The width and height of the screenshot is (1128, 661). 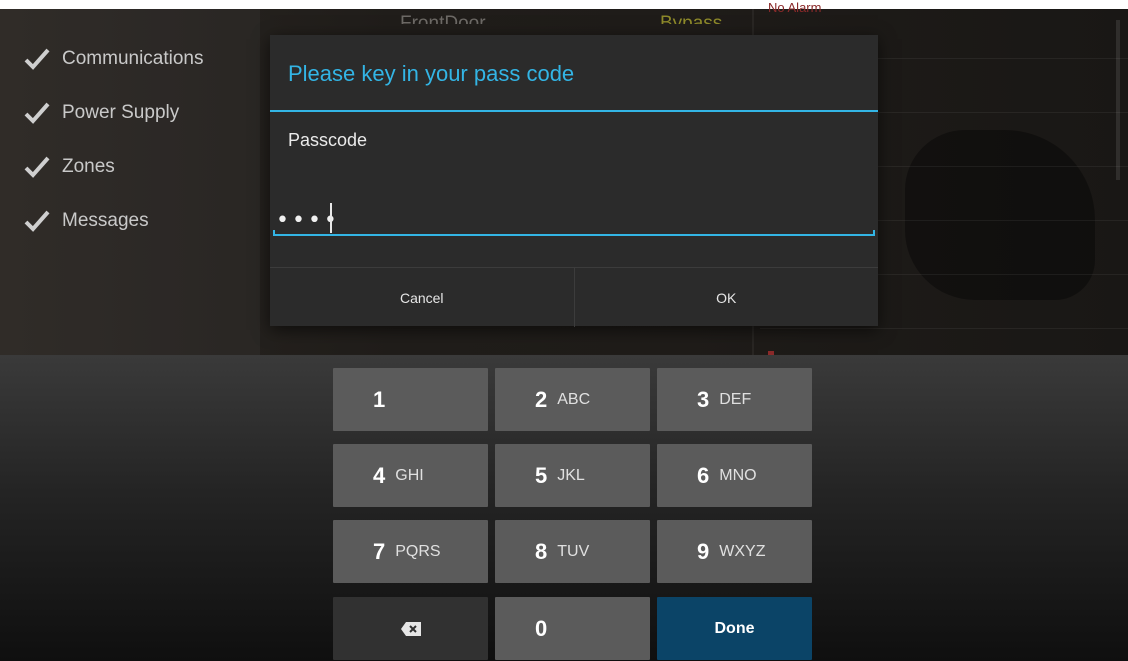 What do you see at coordinates (742, 551) in the screenshot?
I see `key-letters: WXYZ` at bounding box center [742, 551].